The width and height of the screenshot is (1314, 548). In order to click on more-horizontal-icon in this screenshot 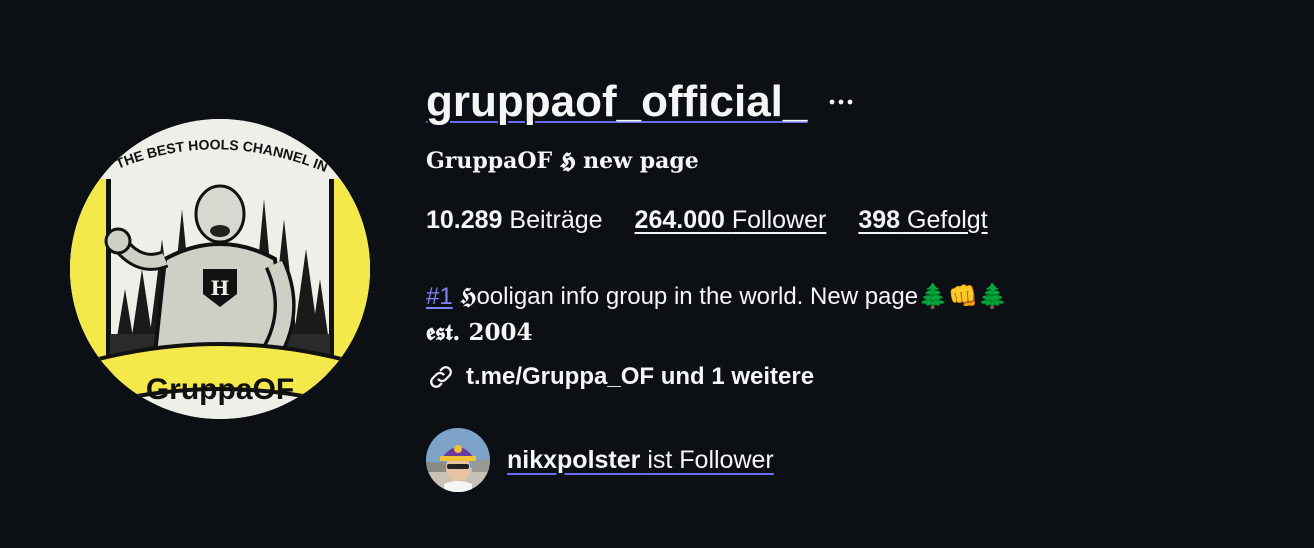, I will do `click(841, 102)`.